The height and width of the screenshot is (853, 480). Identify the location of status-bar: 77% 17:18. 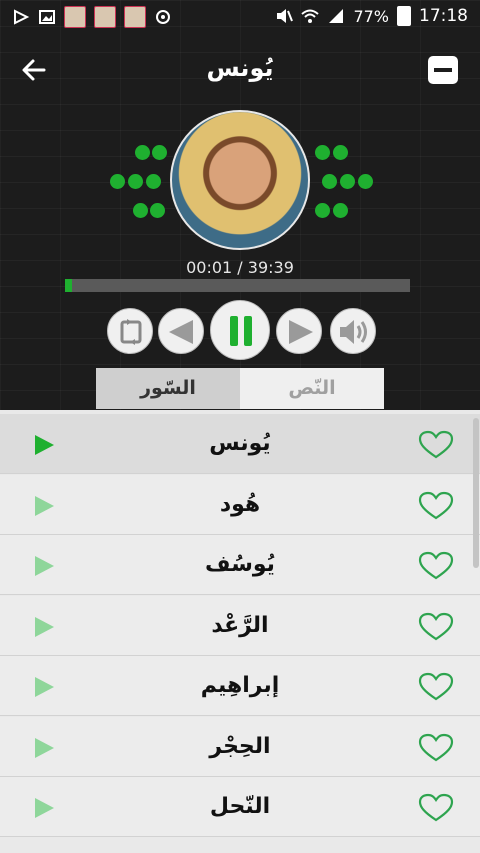
(240, 17).